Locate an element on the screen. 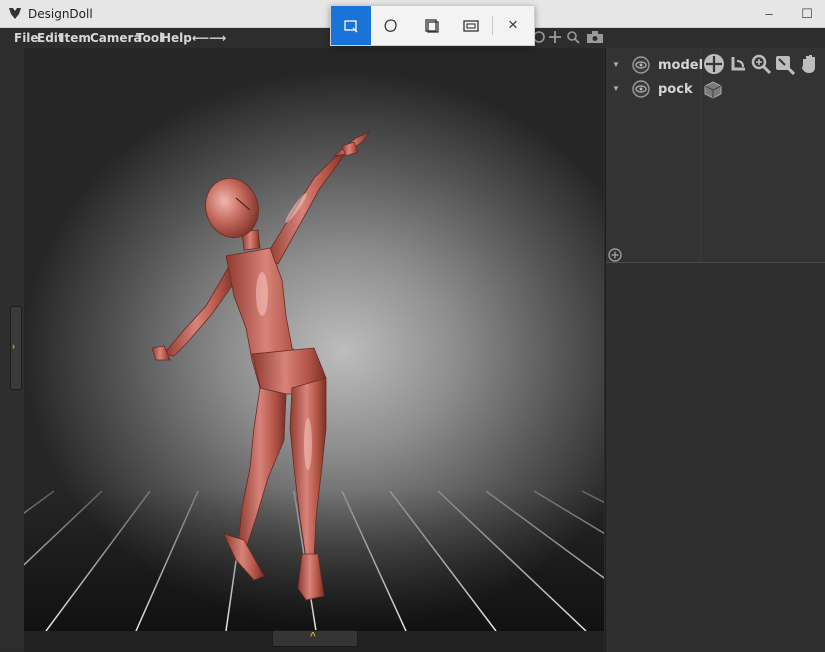 This screenshot has width=825, height=652. menu-camera: Camera is located at coordinates (116, 38).